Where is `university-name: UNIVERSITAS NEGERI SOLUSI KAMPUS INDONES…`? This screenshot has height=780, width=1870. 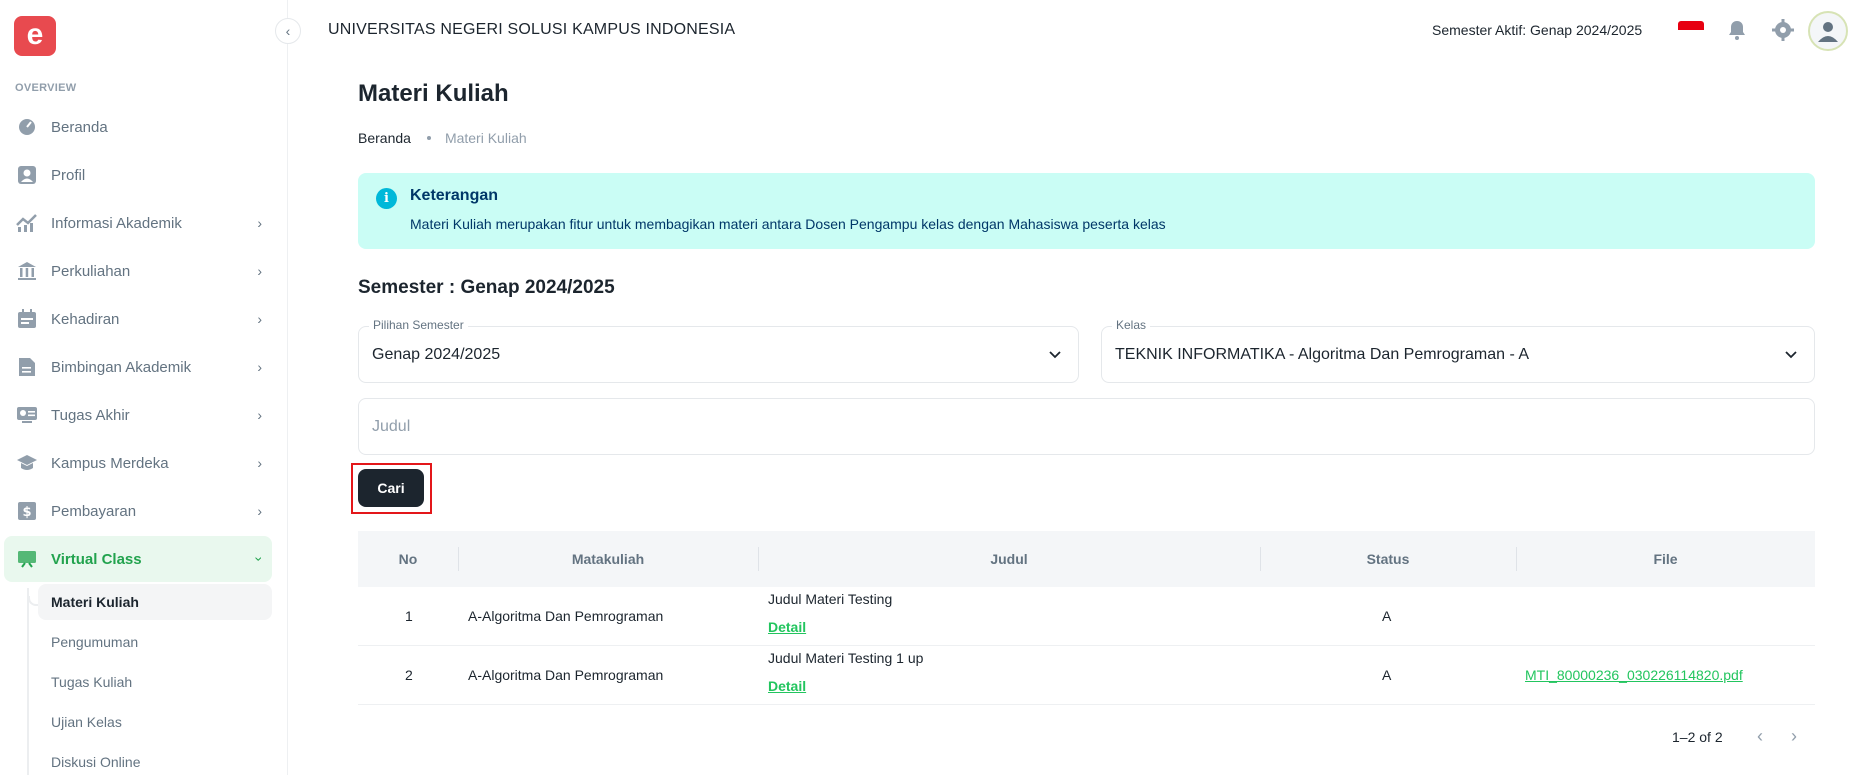 university-name: UNIVERSITAS NEGERI SOLUSI KAMPUS INDONES… is located at coordinates (532, 29).